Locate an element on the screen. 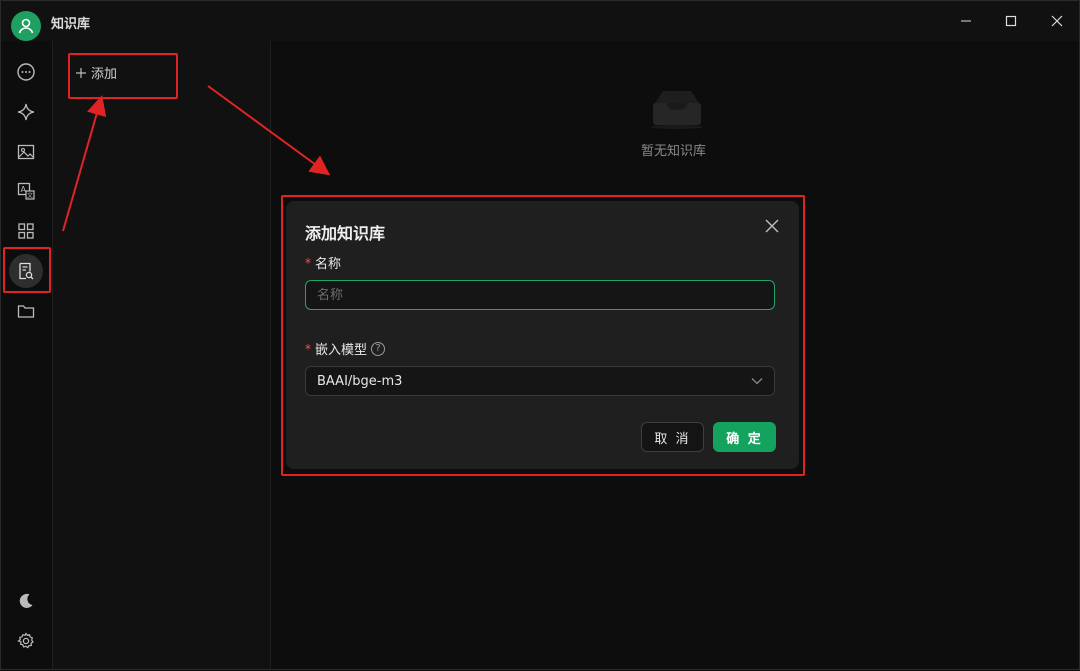 The image size is (1080, 671). folder-icon is located at coordinates (26, 311).